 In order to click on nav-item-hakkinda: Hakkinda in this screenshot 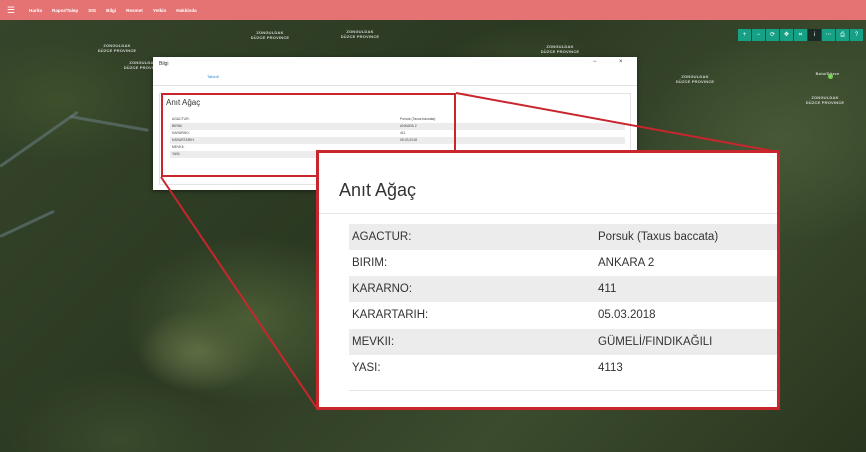, I will do `click(186, 10)`.